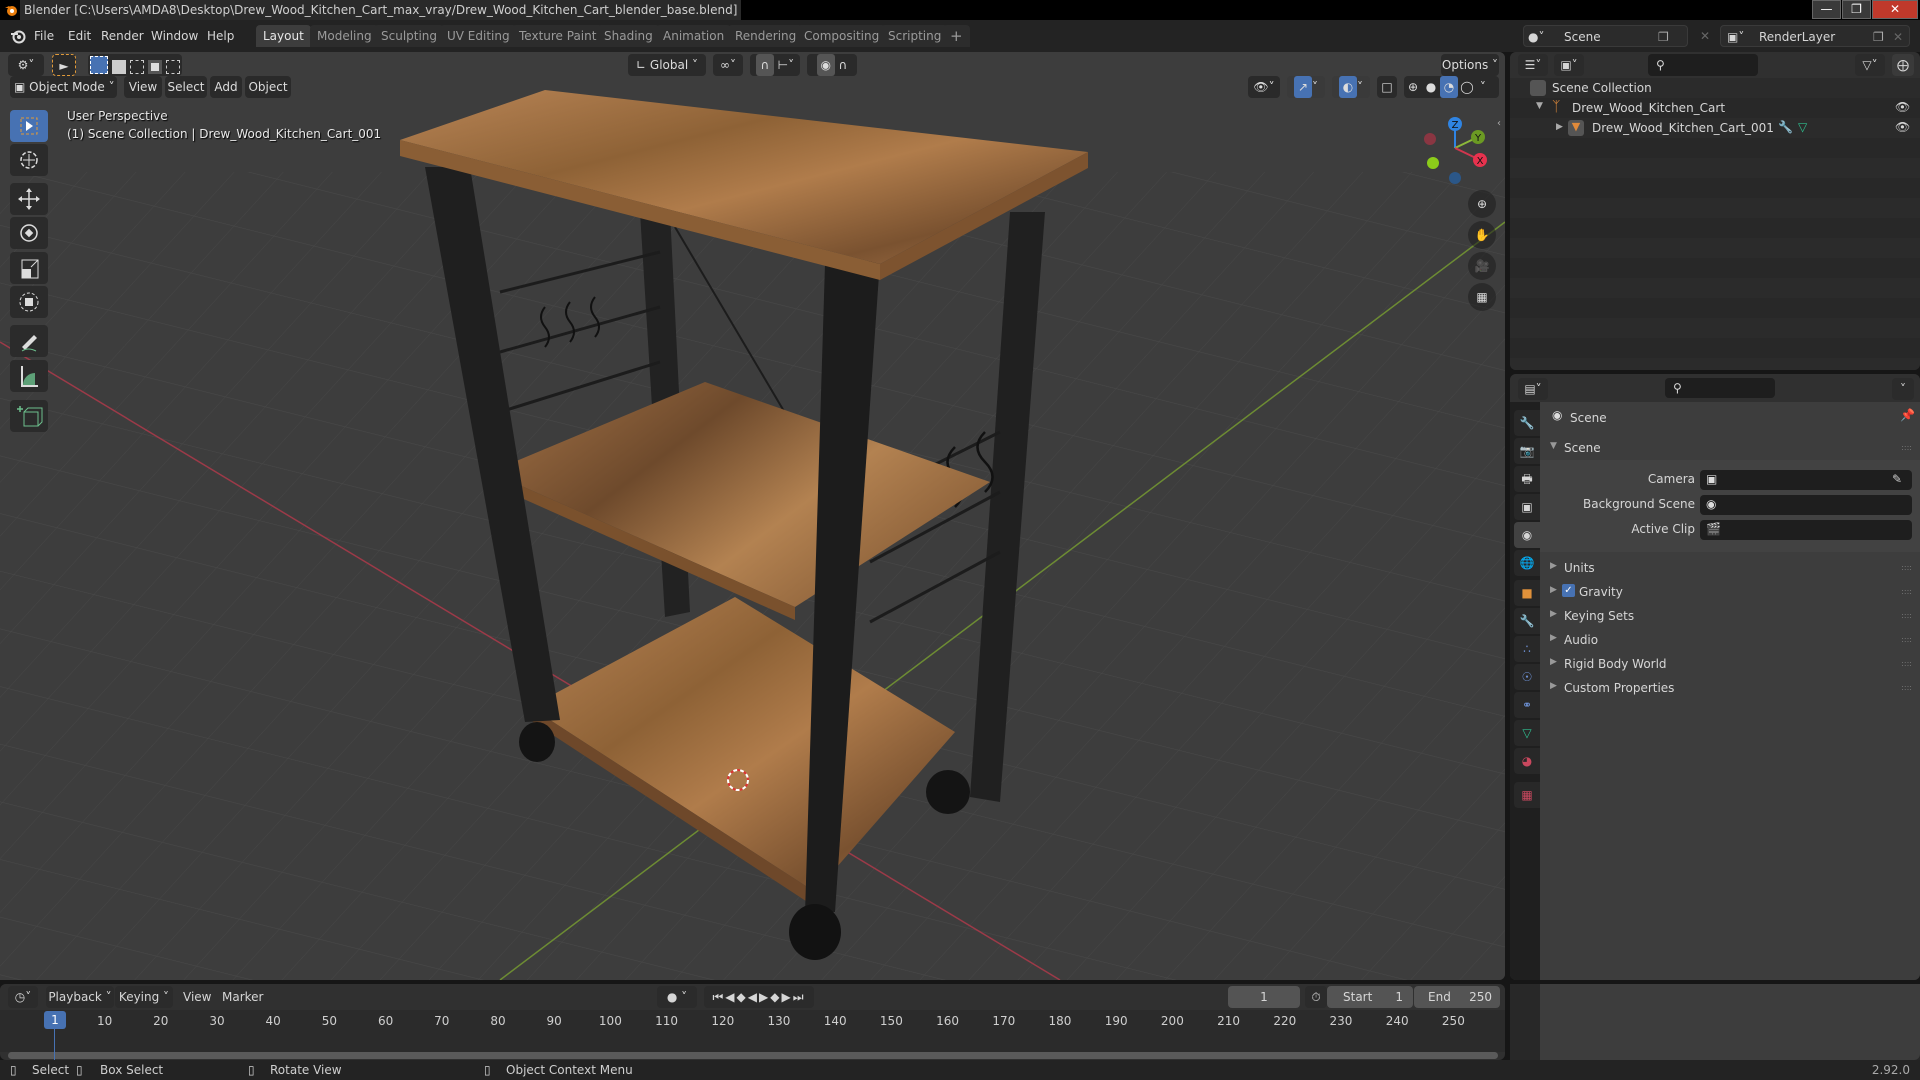 This screenshot has width=1920, height=1080. I want to click on active-clip-field: 🎬, so click(1806, 530).